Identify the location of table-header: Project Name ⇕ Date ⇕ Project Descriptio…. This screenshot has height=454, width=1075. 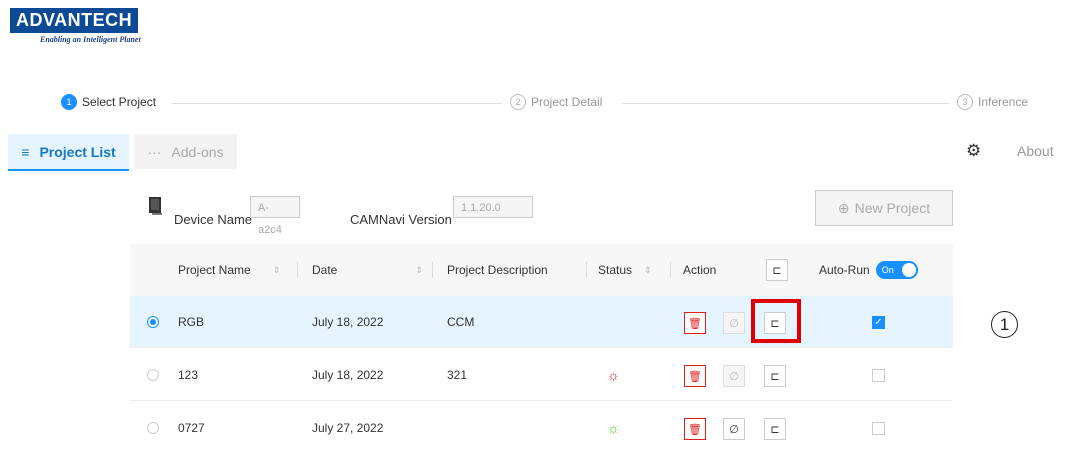
(541, 270).